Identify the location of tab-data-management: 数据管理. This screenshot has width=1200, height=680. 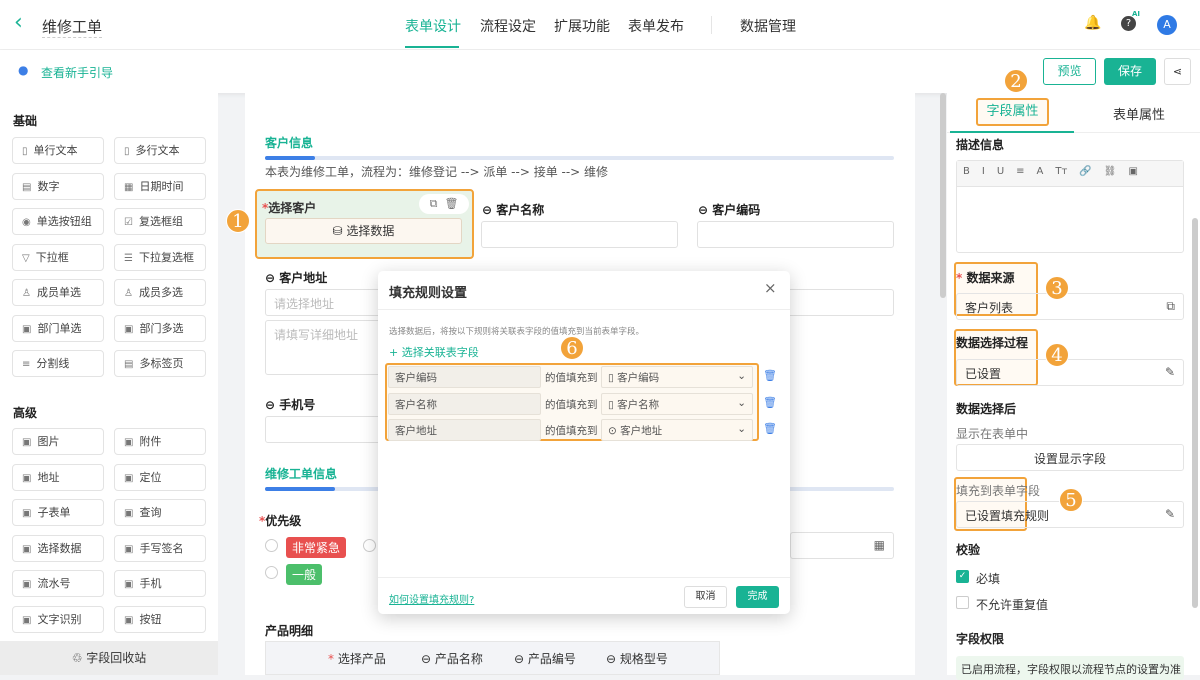
(768, 26).